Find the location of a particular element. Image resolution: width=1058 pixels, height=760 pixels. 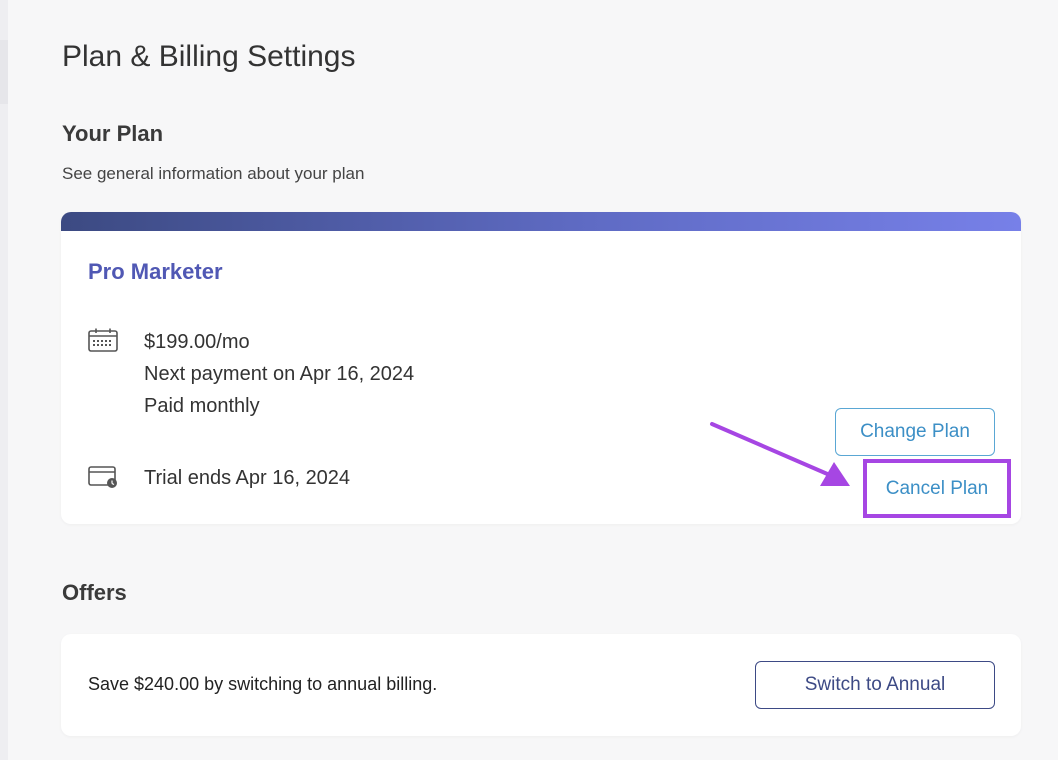

calendar-icon is located at coordinates (103, 340).